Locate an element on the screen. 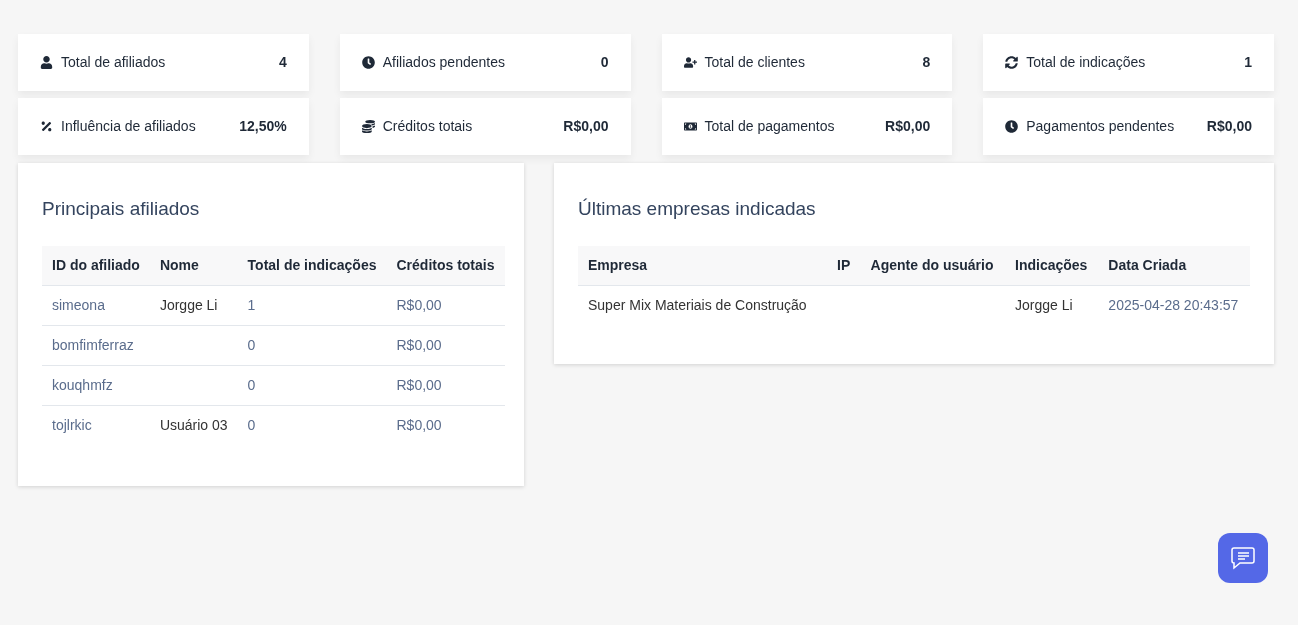 The image size is (1298, 625). stat-label: Pagamentos pendentes is located at coordinates (1100, 126).